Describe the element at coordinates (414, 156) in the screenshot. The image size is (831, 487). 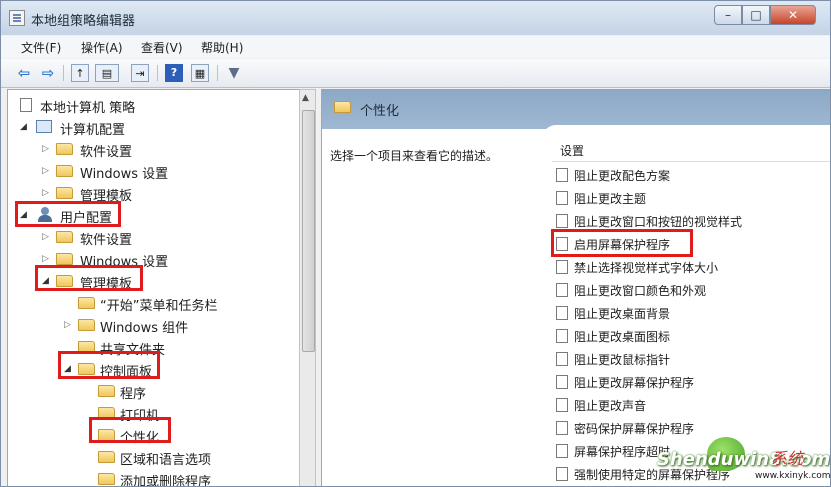
I see `description-text: 选择一个项目来查看它的描述。` at that location.